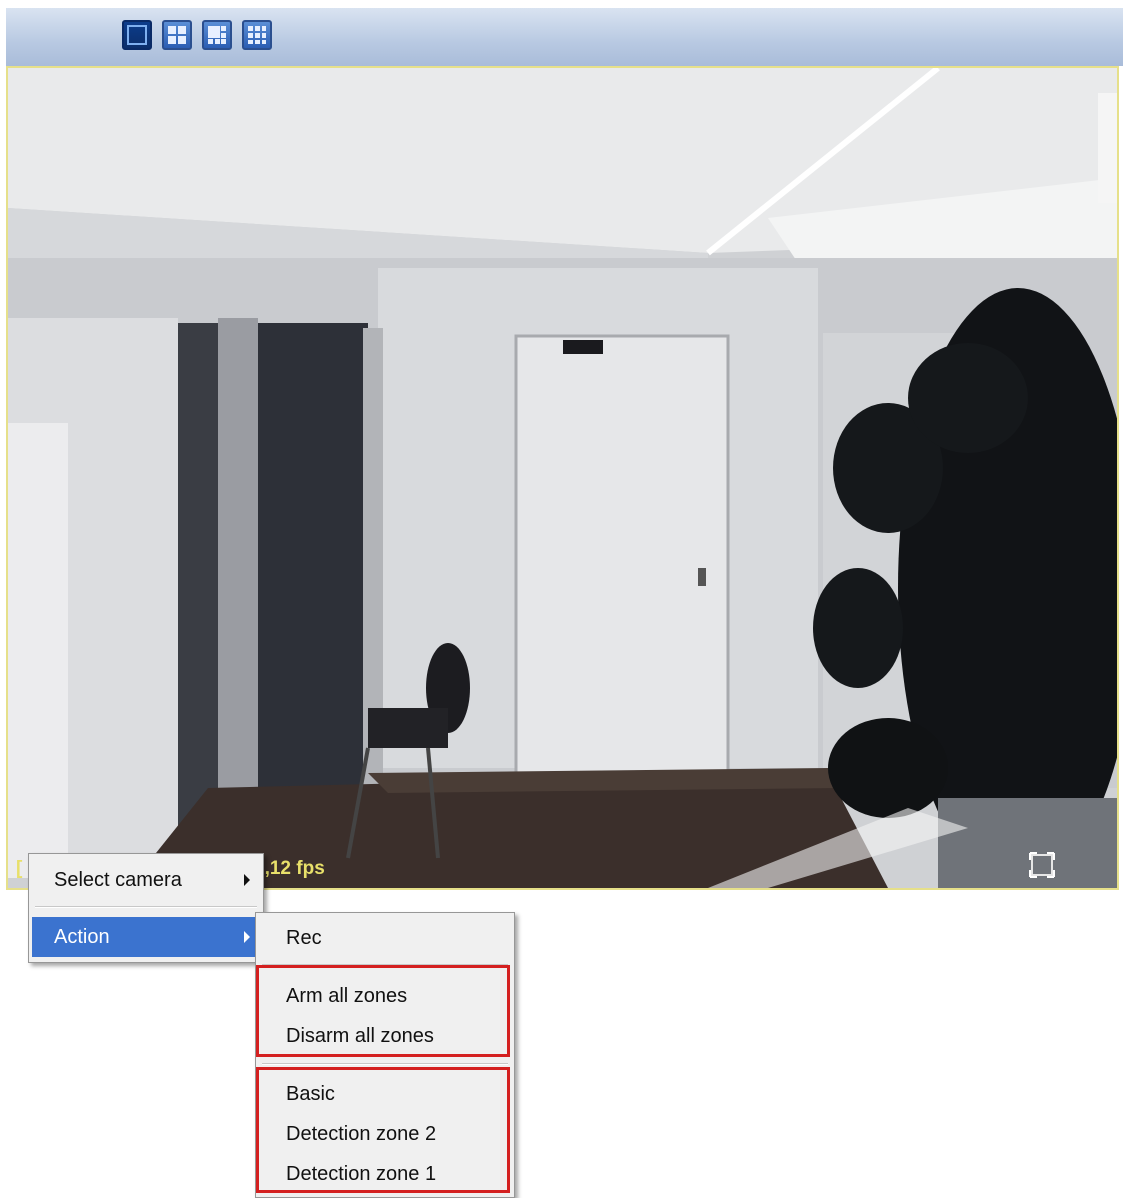 The image size is (1123, 1198). Describe the element at coordinates (360, 1036) in the screenshot. I see `menu-item-label: Disarm all zones` at that location.